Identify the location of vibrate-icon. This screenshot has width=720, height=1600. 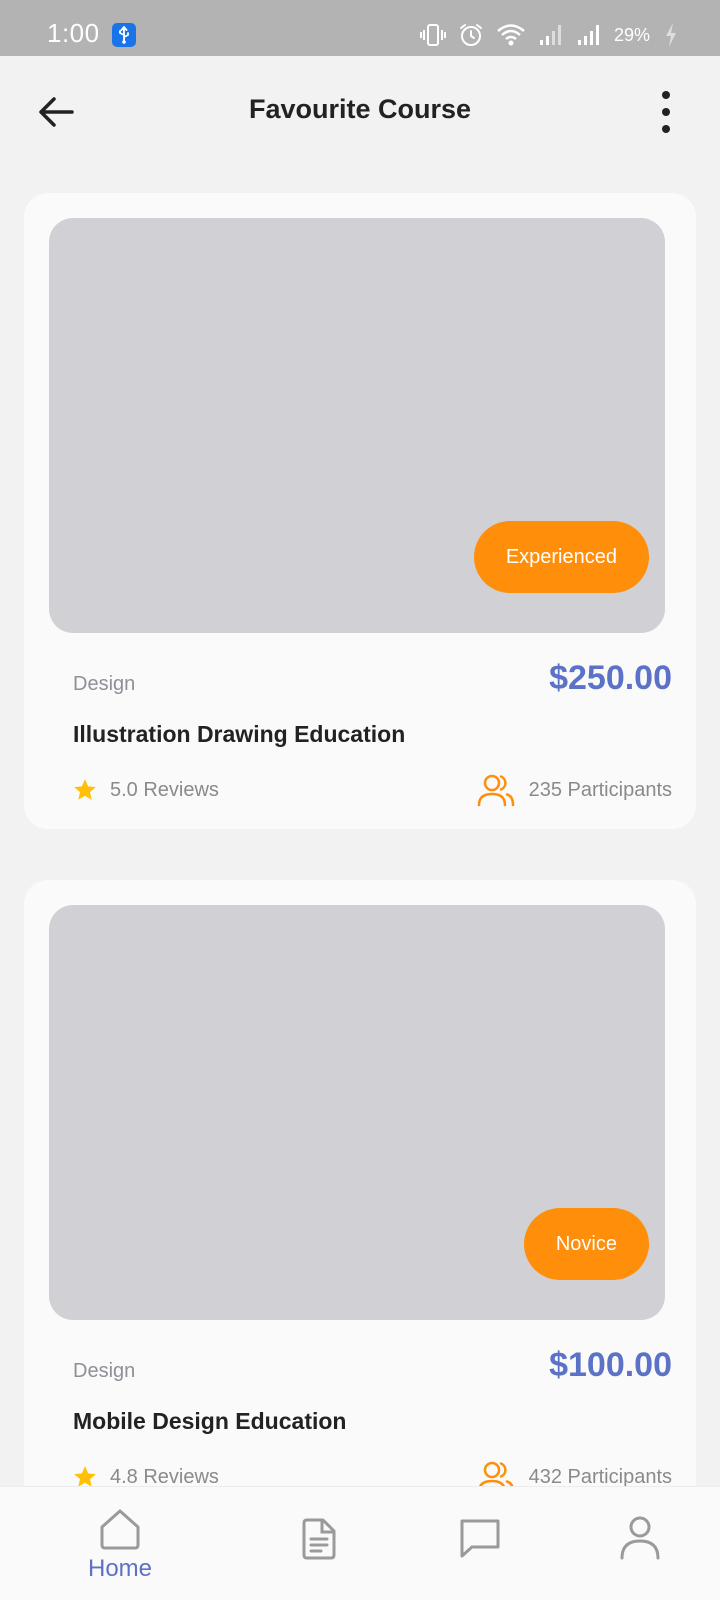
(432, 35).